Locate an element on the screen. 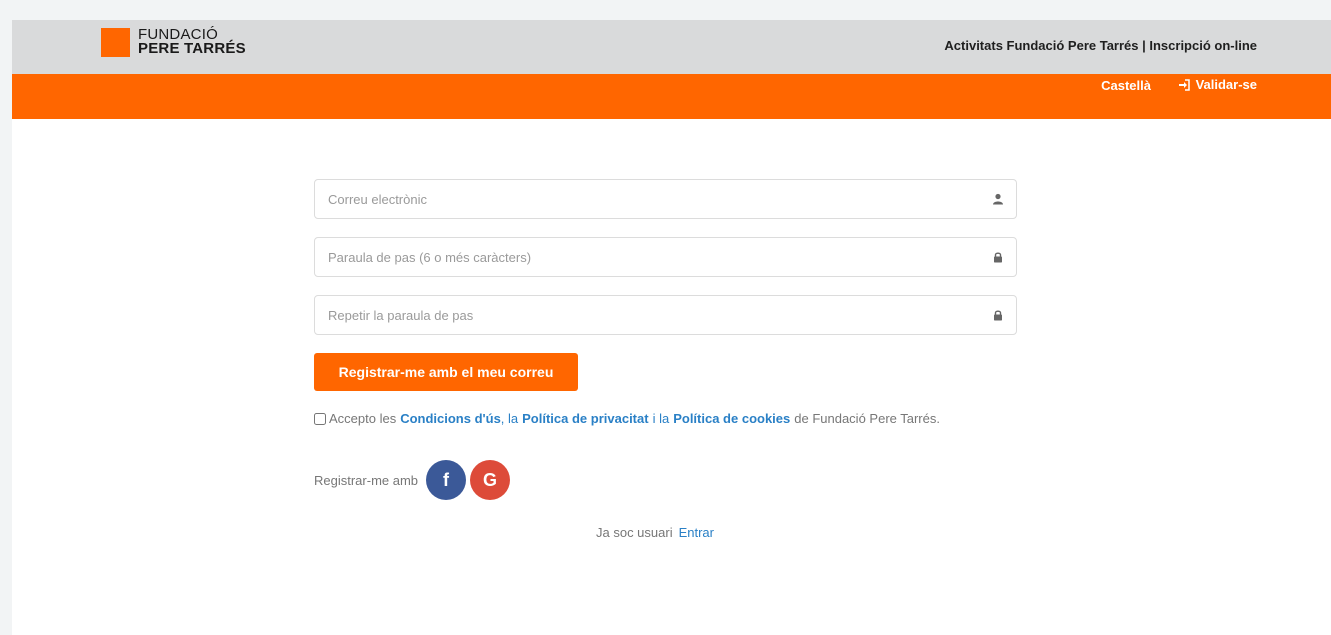 Image resolution: width=1331 pixels, height=635 pixels. logo-text: FUNDACIÓ PERE TARRÉS is located at coordinates (192, 42).